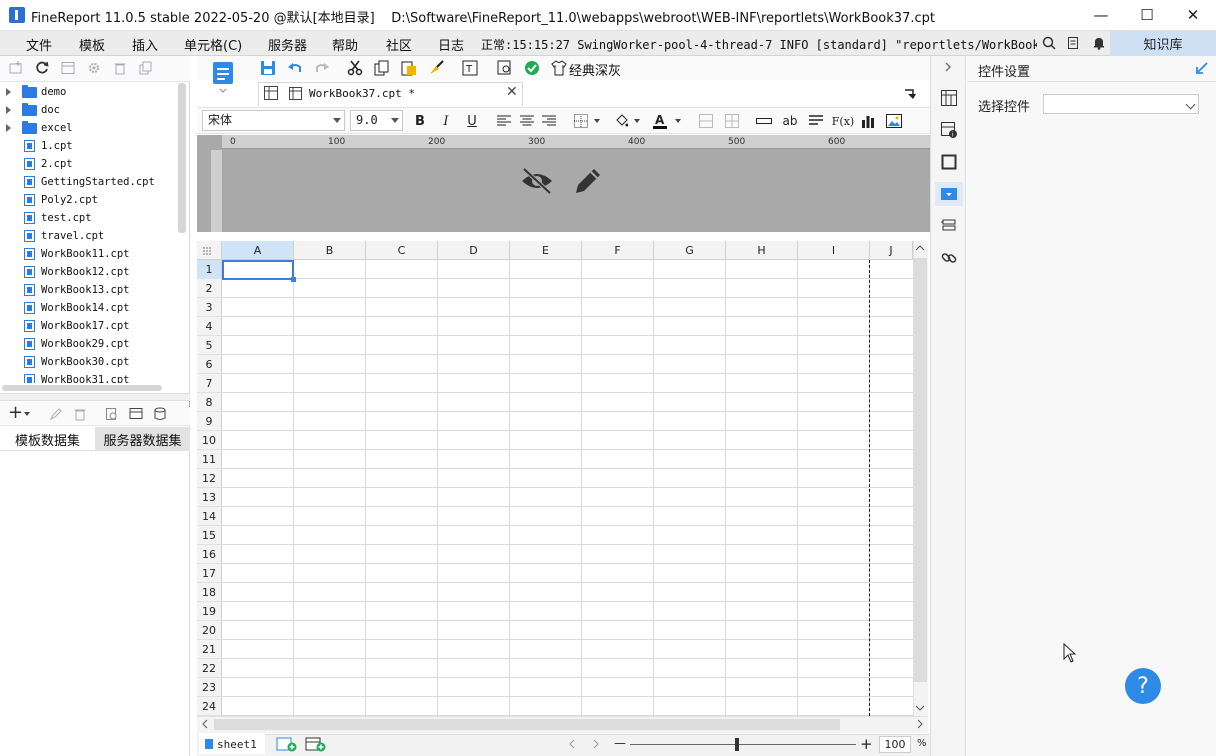 The image size is (1216, 756). Describe the element at coordinates (322, 68) in the screenshot. I see `redo-icon` at that location.